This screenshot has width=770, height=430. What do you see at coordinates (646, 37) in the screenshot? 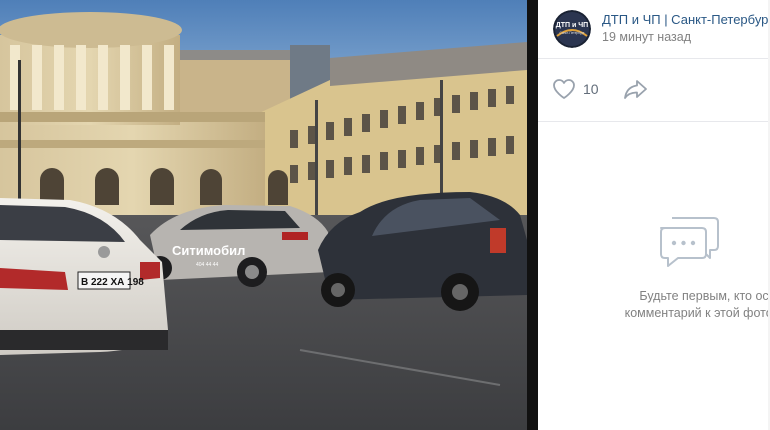
I see `post-timestamp: 19 минут назад` at bounding box center [646, 37].